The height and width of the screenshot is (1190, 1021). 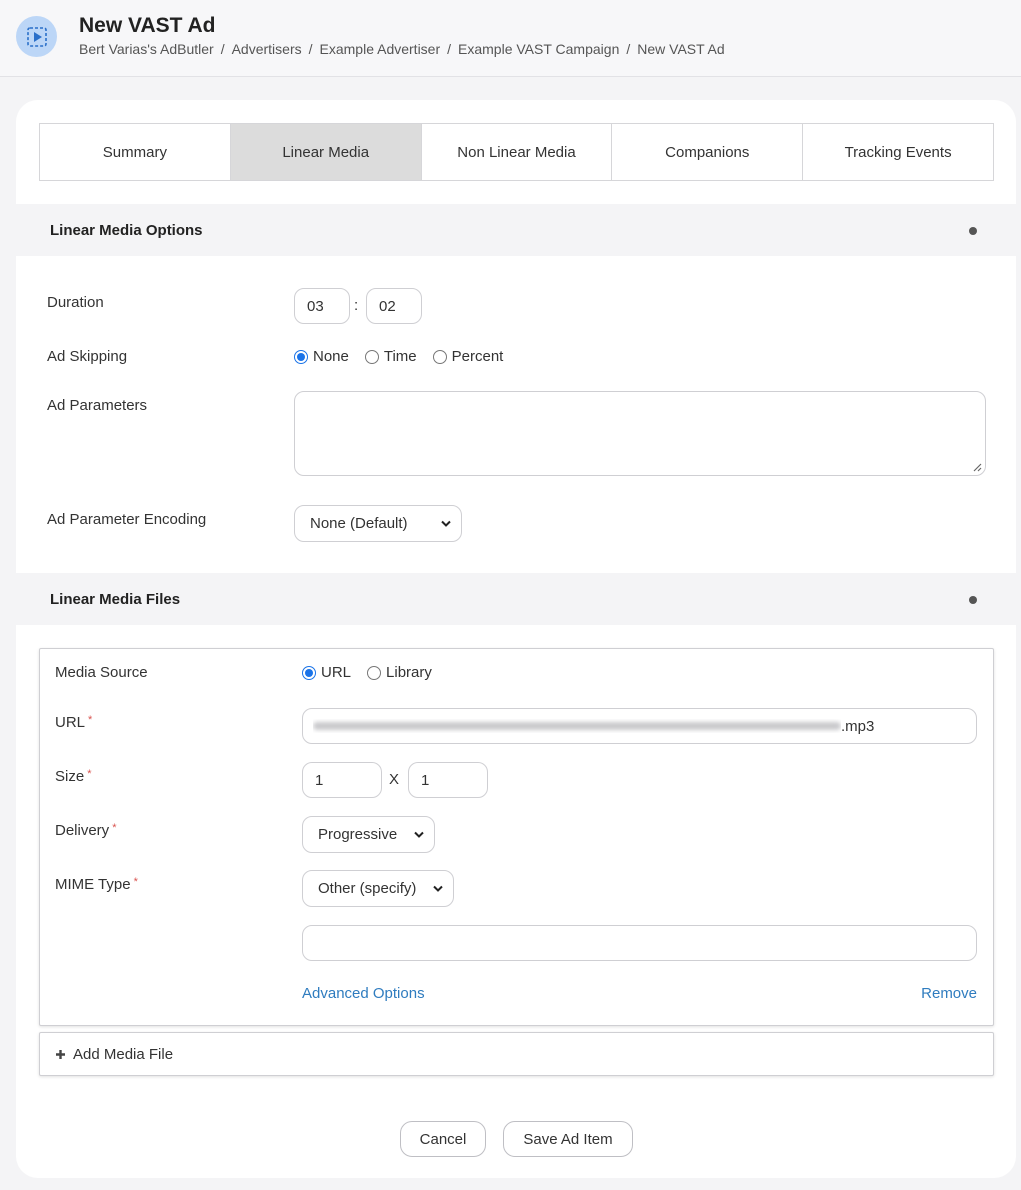 I want to click on skipping-percent-radio: Percent, so click(x=468, y=356).